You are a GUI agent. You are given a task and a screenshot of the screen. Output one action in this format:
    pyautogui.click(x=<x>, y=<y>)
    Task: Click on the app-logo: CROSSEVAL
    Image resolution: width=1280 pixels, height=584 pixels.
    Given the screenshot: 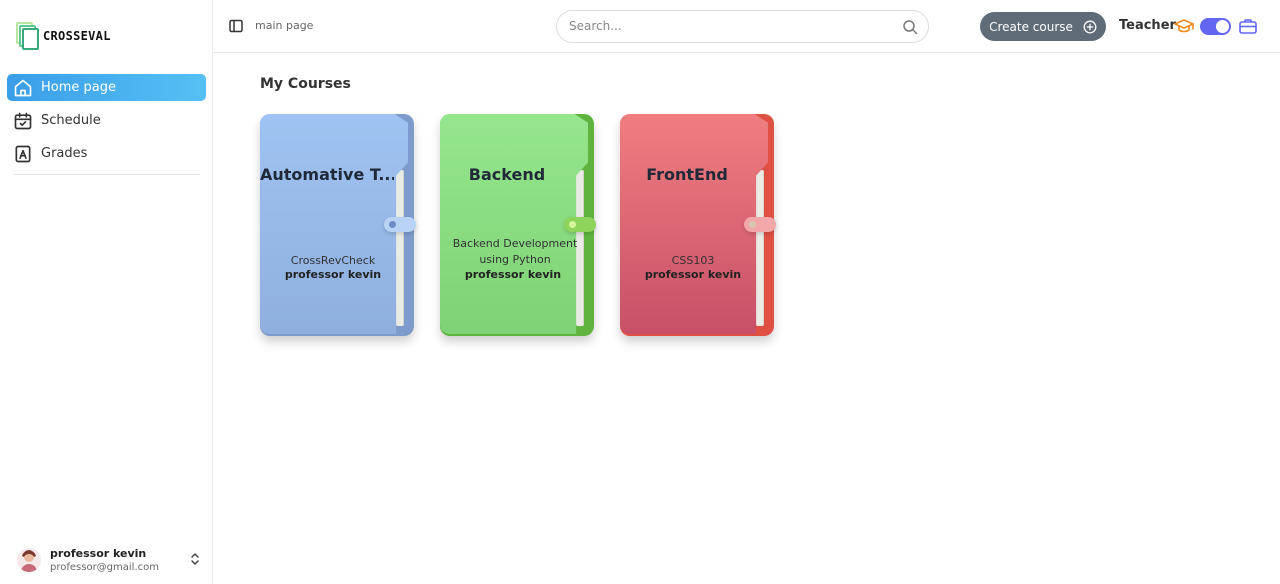 What is the action you would take?
    pyautogui.click(x=63, y=36)
    